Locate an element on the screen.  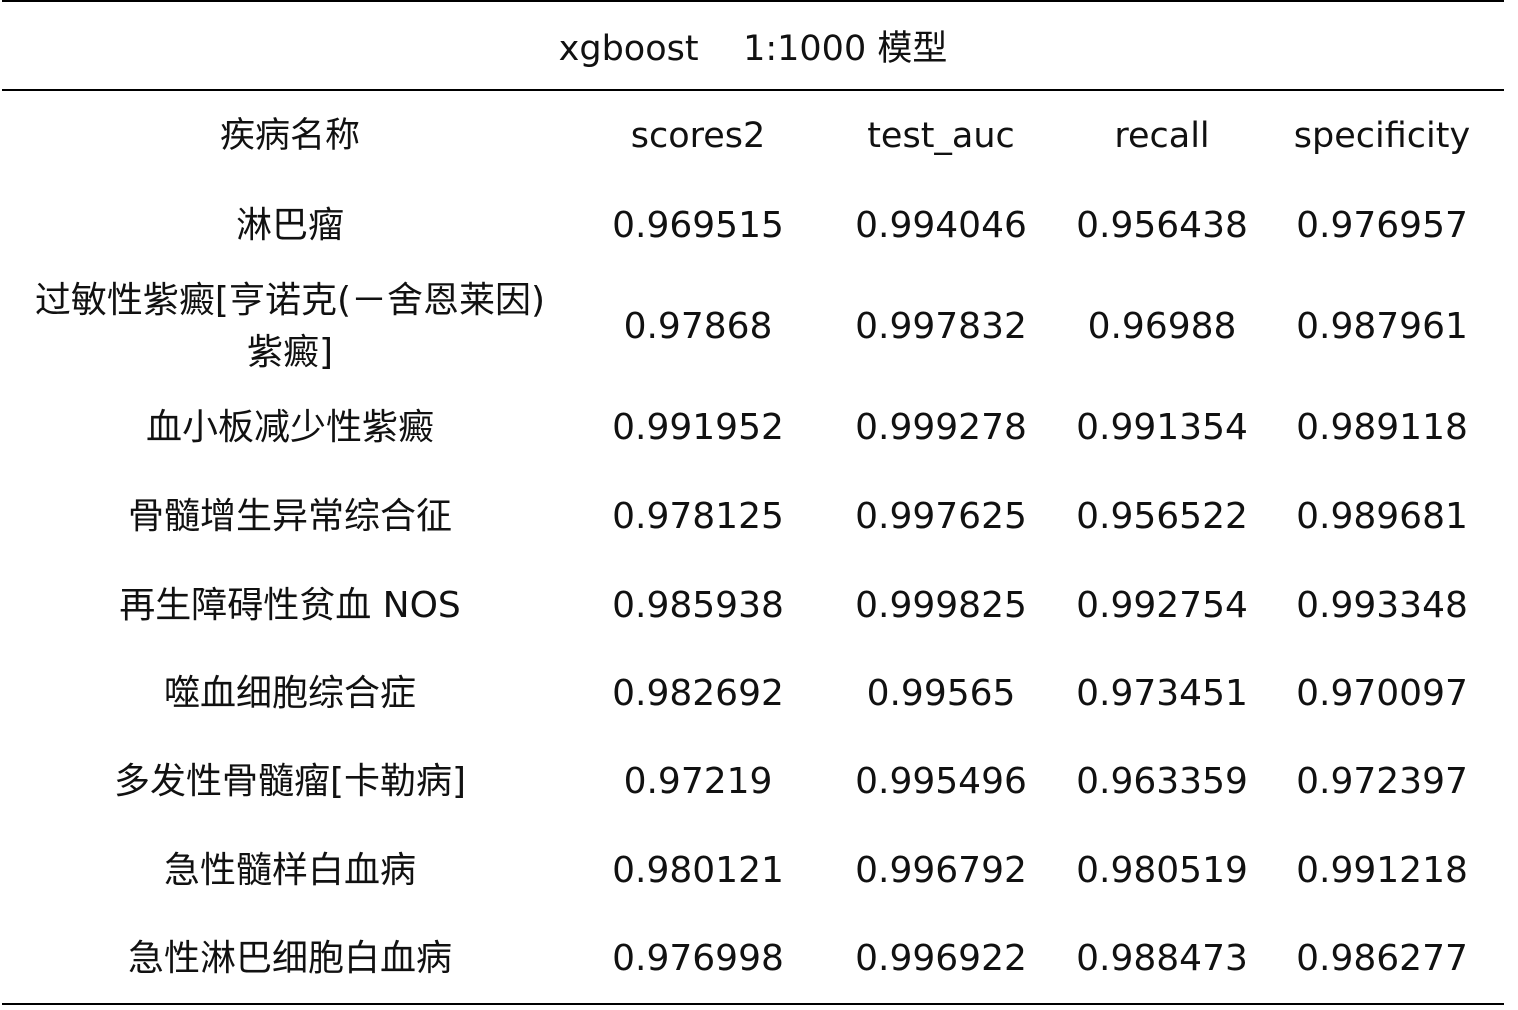
col-header-disease-name: 疾病名称 is located at coordinates (289, 136).